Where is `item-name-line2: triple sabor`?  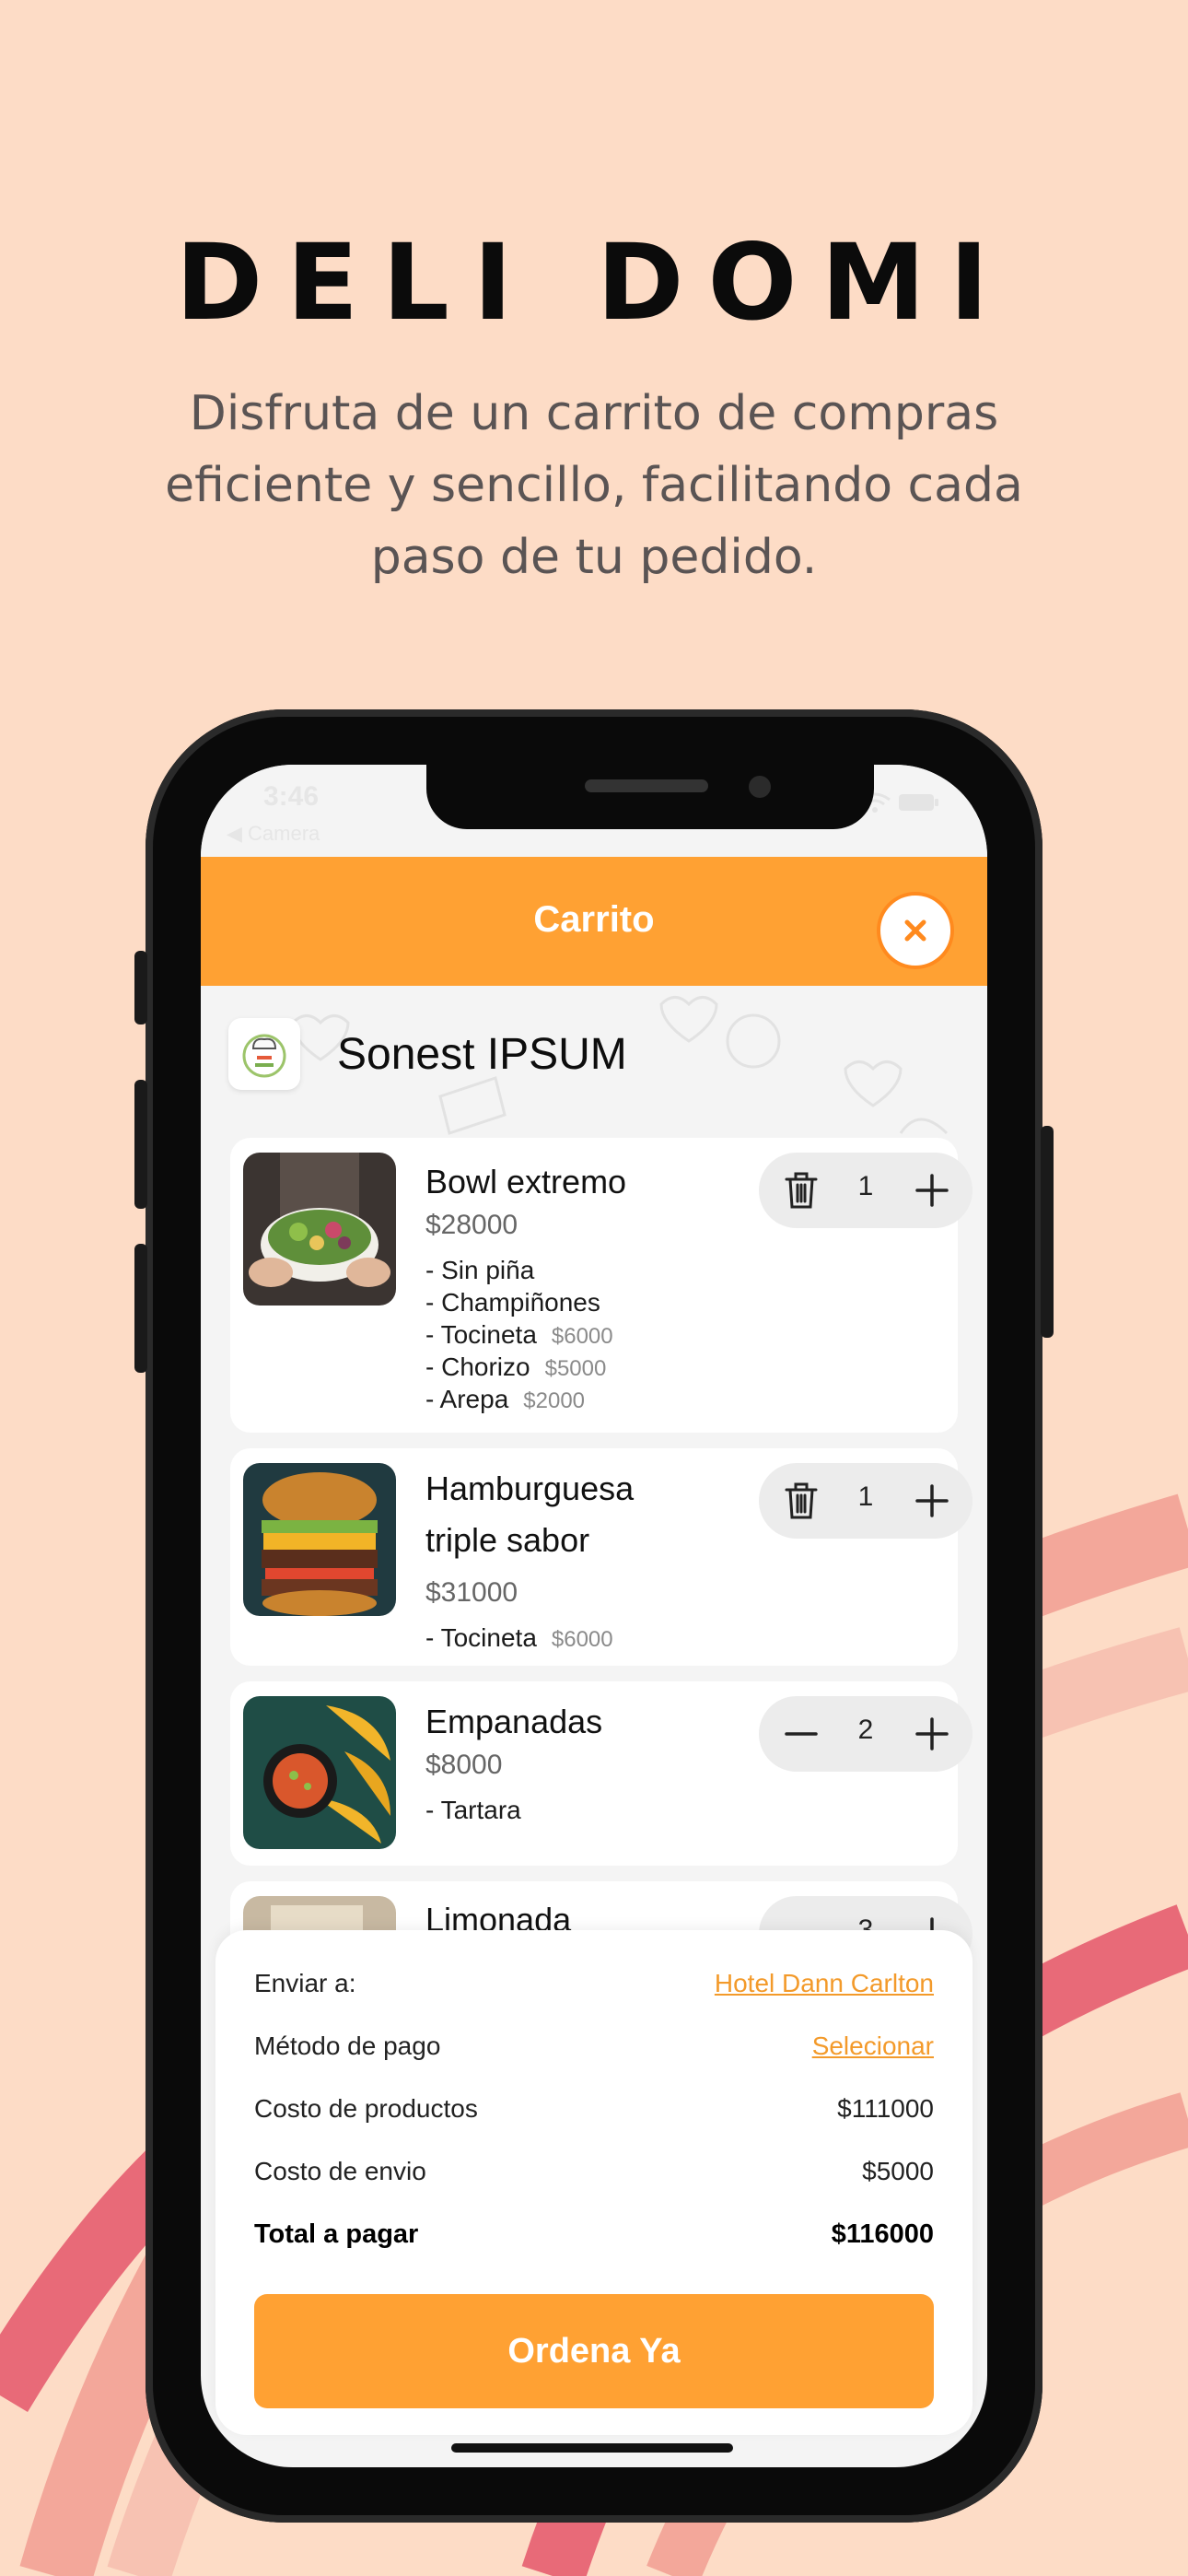 item-name-line2: triple sabor is located at coordinates (507, 1540).